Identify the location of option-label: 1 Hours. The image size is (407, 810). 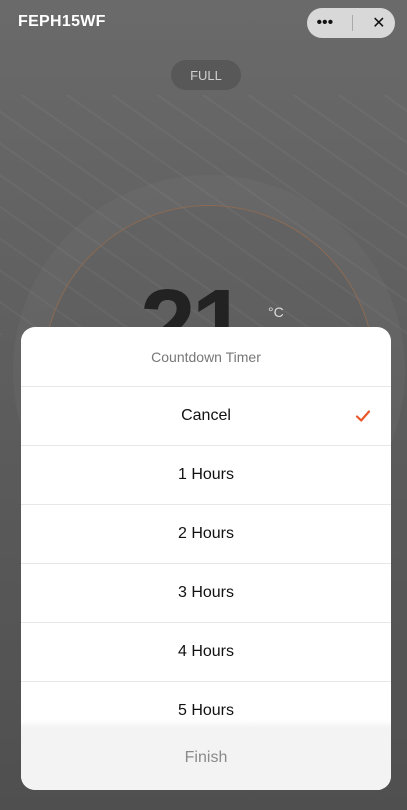
(206, 474).